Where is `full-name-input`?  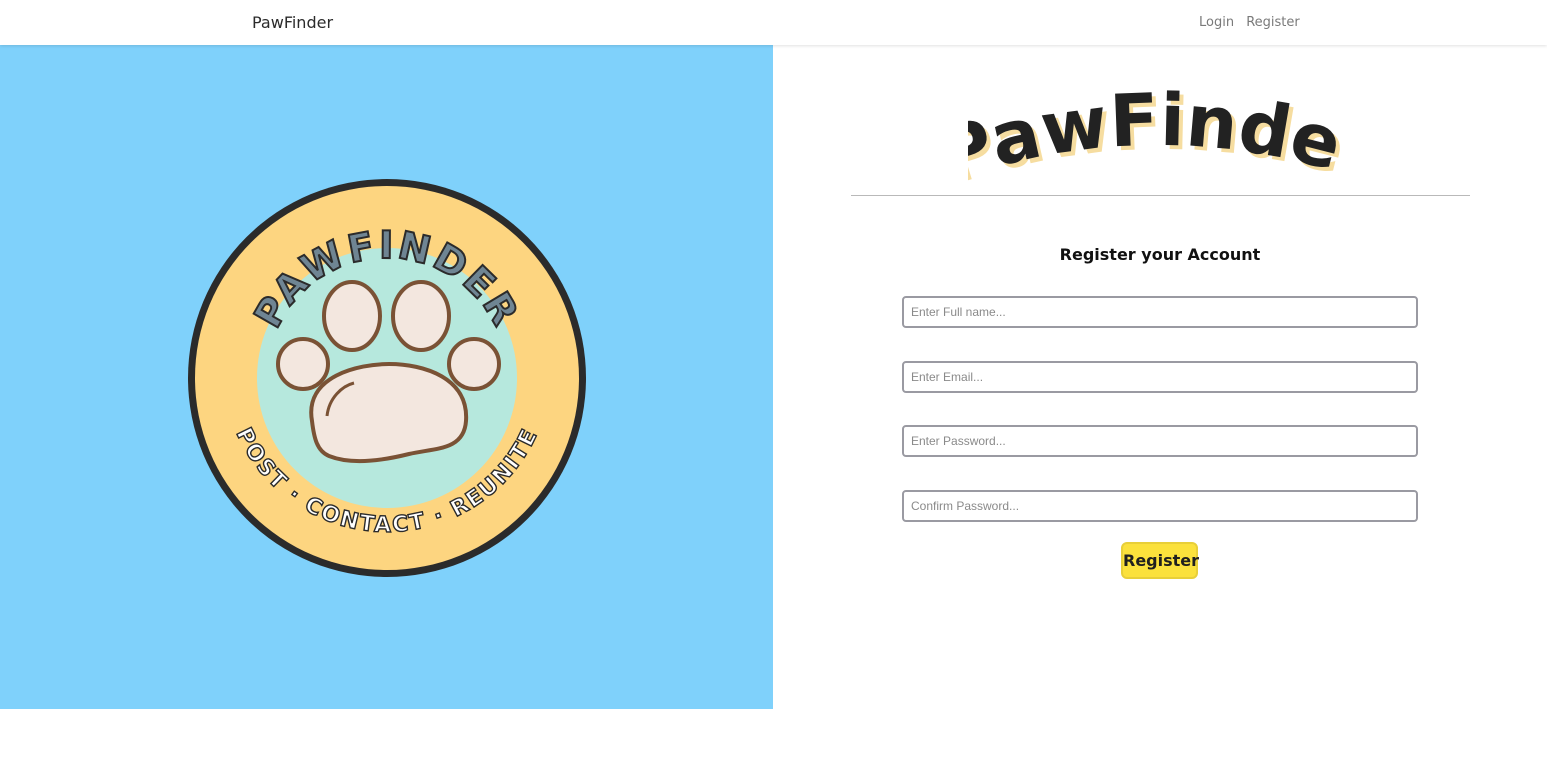
full-name-input is located at coordinates (1160, 312).